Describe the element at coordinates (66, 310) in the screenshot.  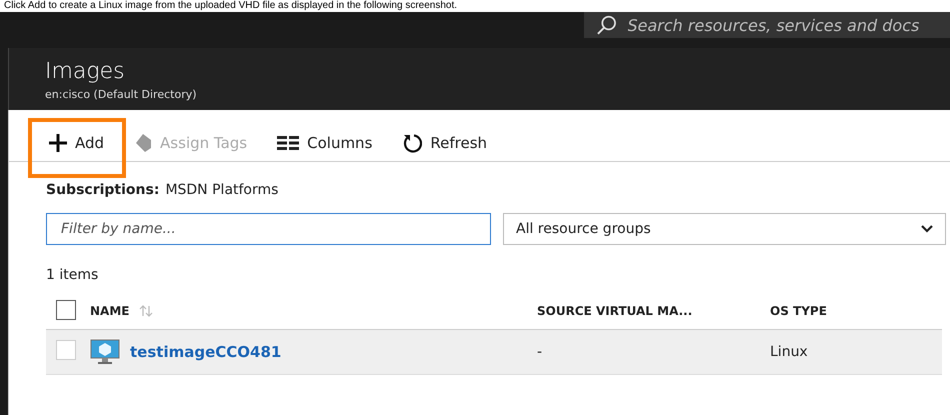
I see `checkbox` at that location.